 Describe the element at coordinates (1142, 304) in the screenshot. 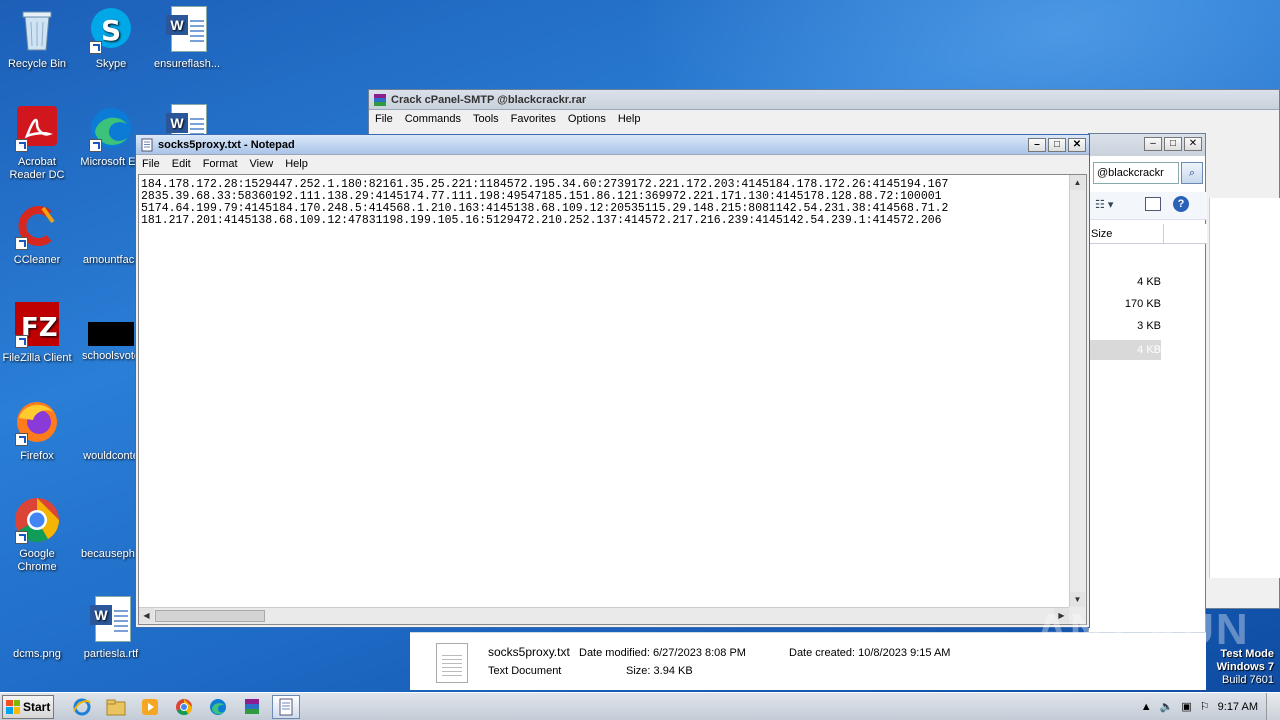

I see `file-size-cell: 170 KB` at that location.